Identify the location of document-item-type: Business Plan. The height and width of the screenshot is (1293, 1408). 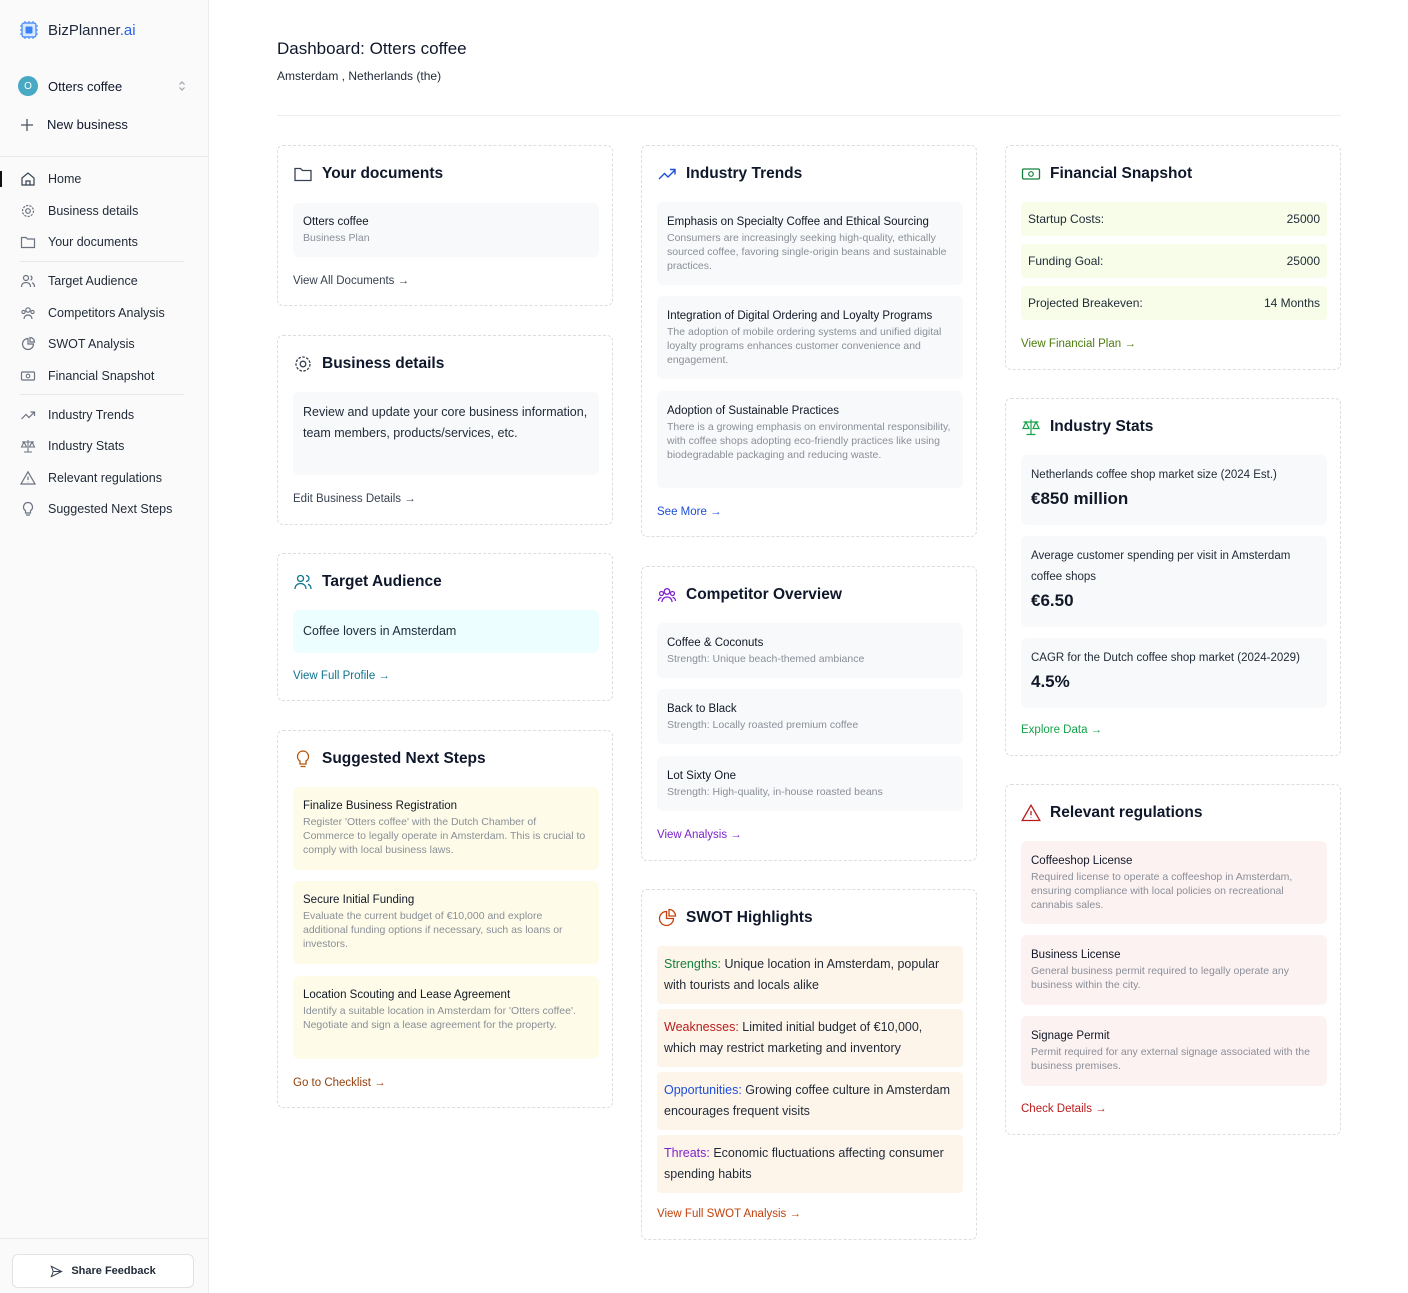
(336, 238).